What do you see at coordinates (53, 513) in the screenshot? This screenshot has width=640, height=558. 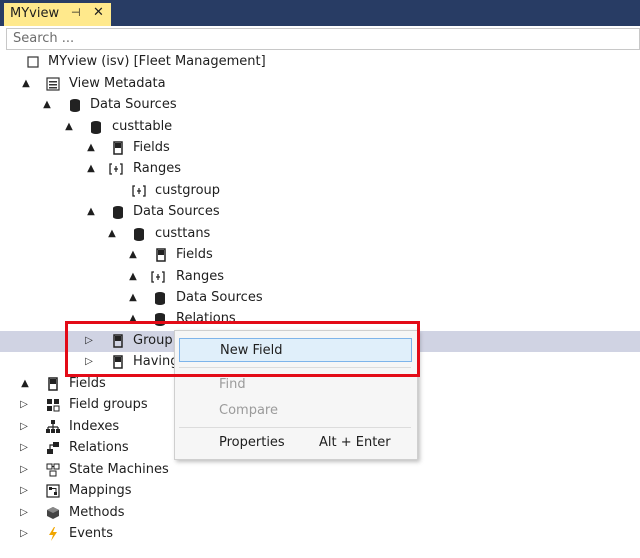 I see `methods-icon` at bounding box center [53, 513].